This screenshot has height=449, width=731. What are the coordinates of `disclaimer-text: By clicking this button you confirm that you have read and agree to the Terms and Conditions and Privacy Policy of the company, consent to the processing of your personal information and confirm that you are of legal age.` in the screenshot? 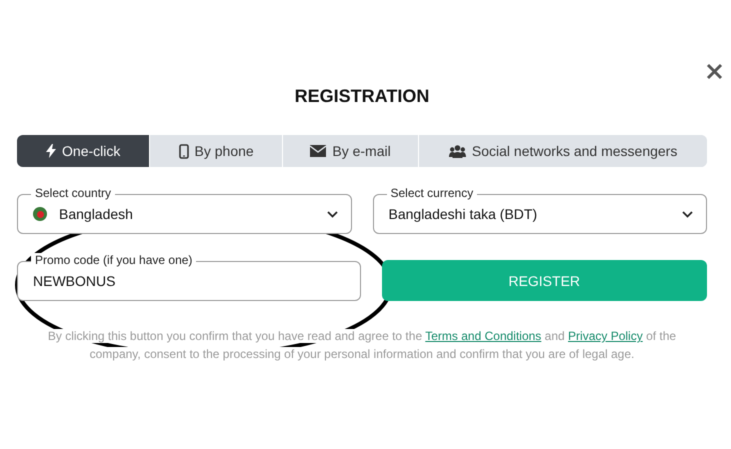 It's located at (362, 345).